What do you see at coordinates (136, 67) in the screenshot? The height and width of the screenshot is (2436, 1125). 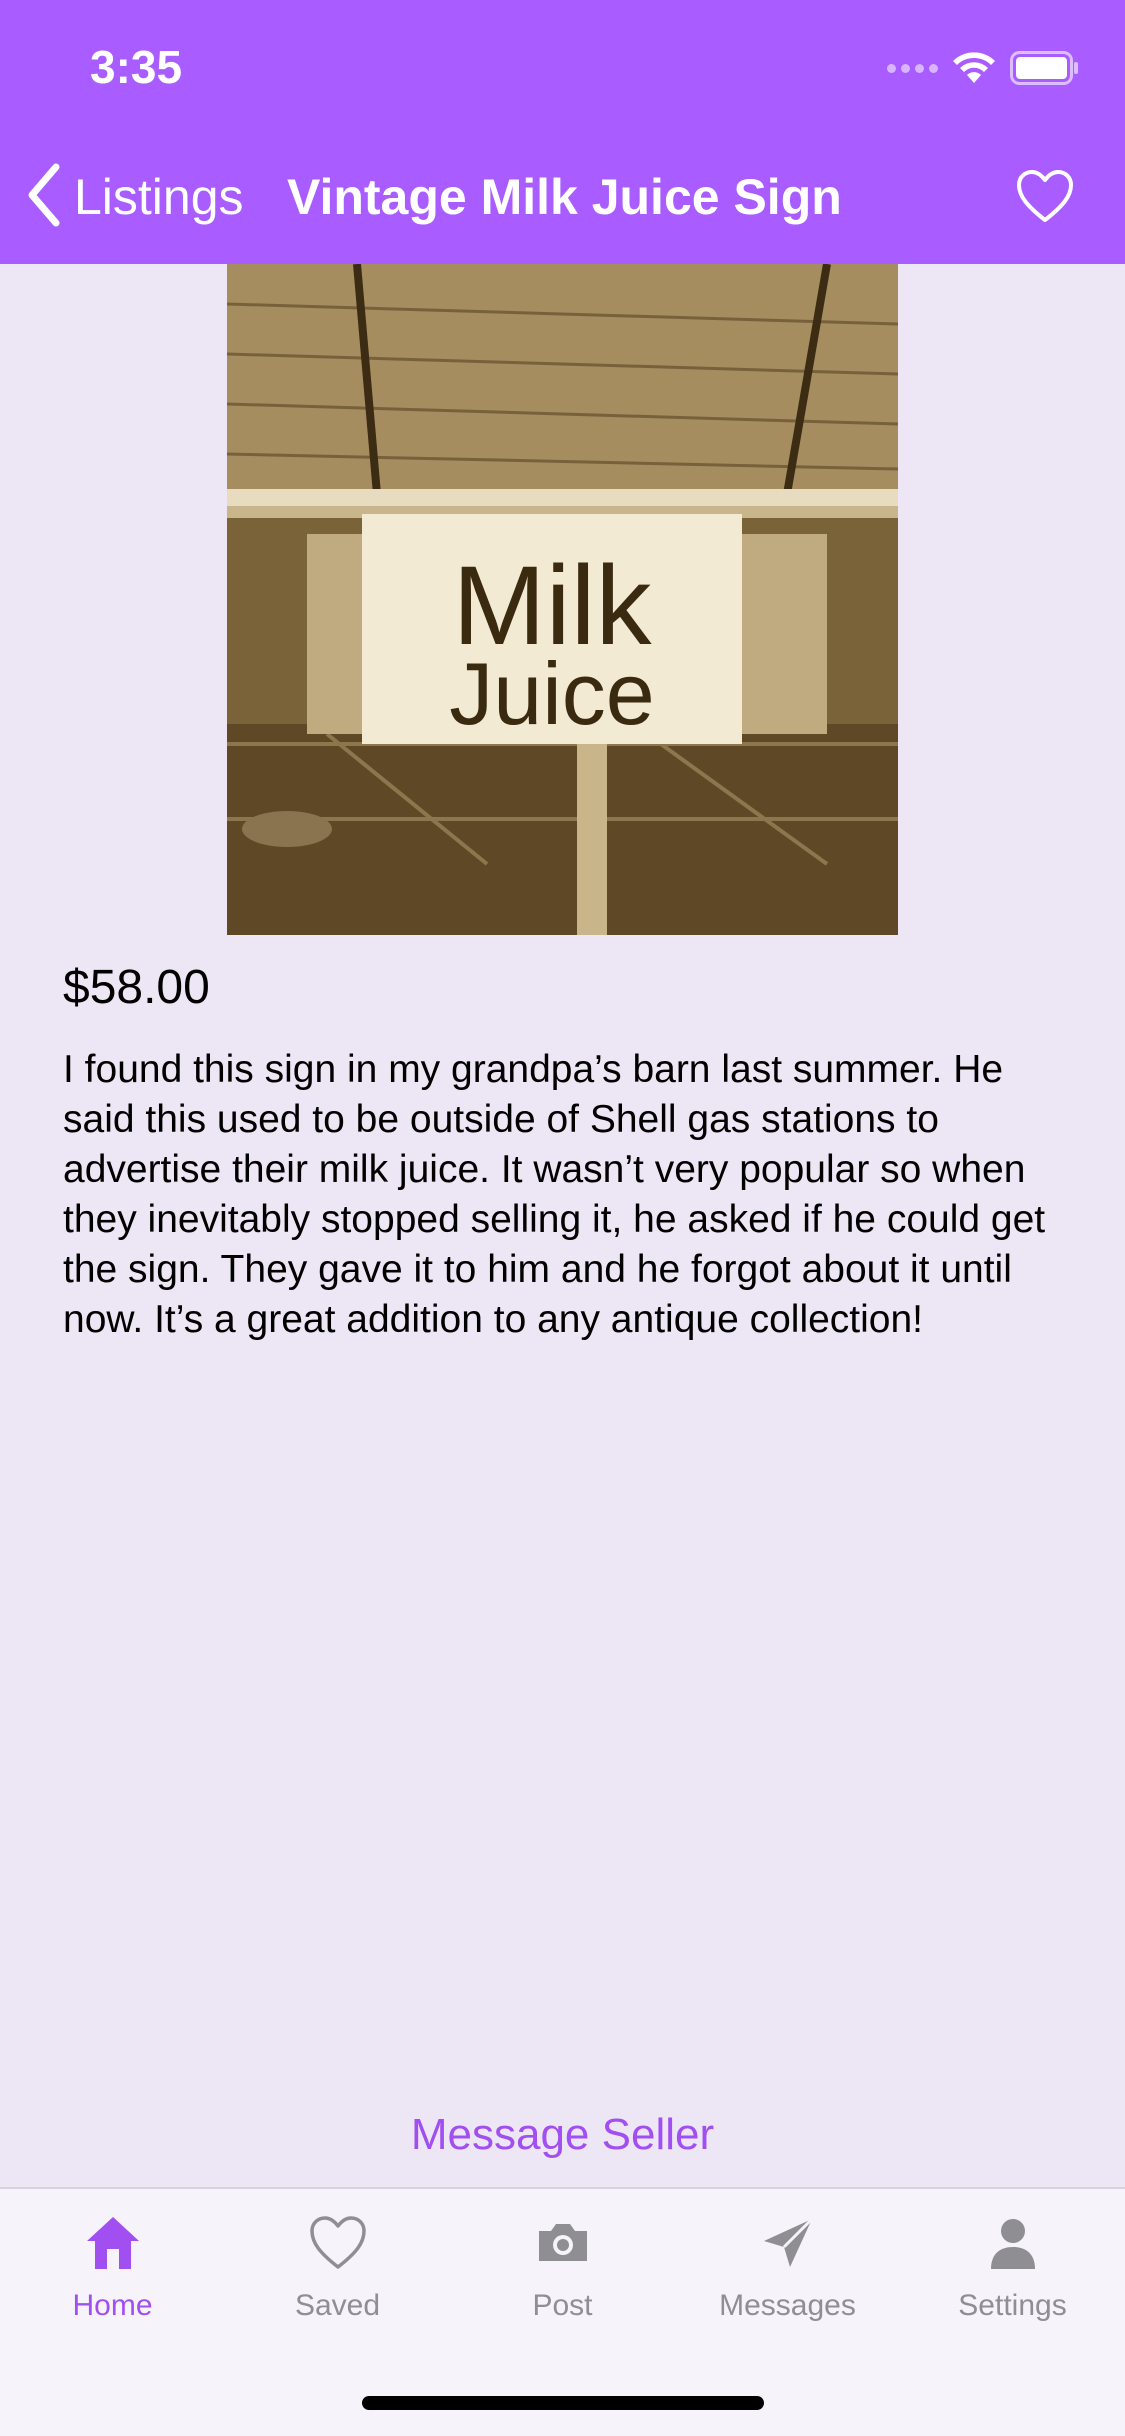 I see `status-time: 3:35` at bounding box center [136, 67].